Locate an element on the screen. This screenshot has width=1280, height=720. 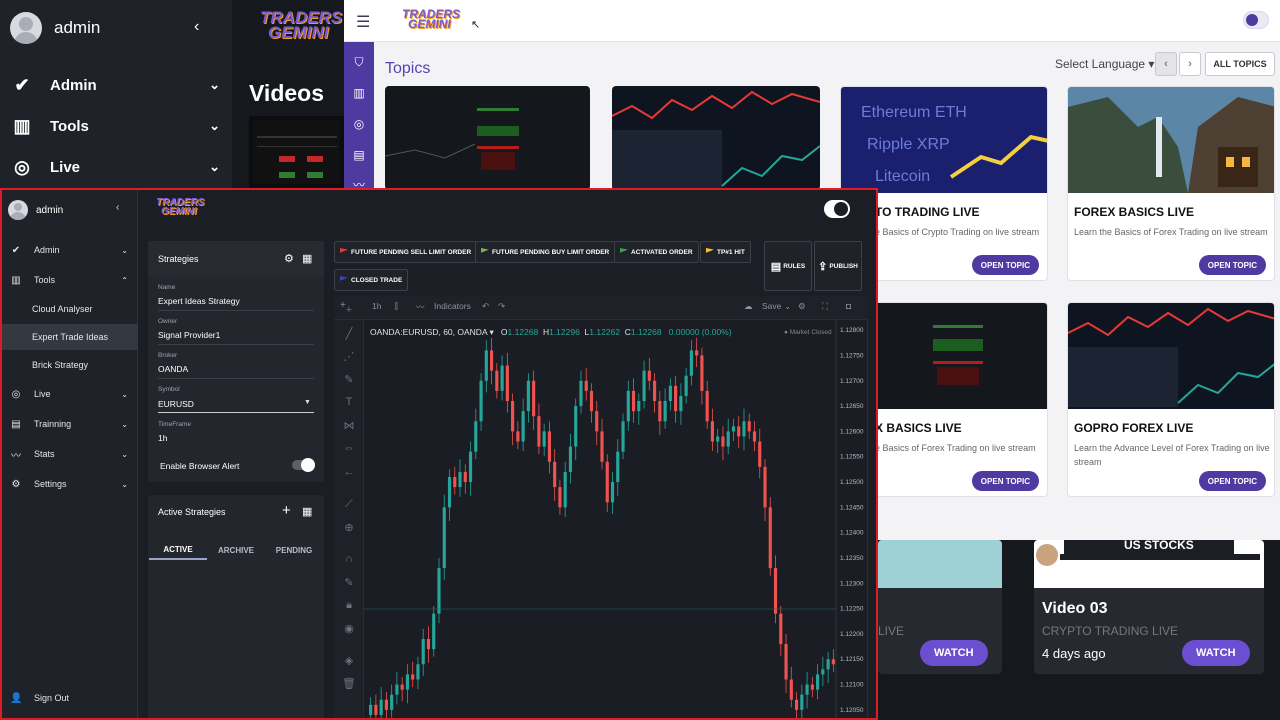
crosshair-tool-icon: + is located at coordinates (349, 310).